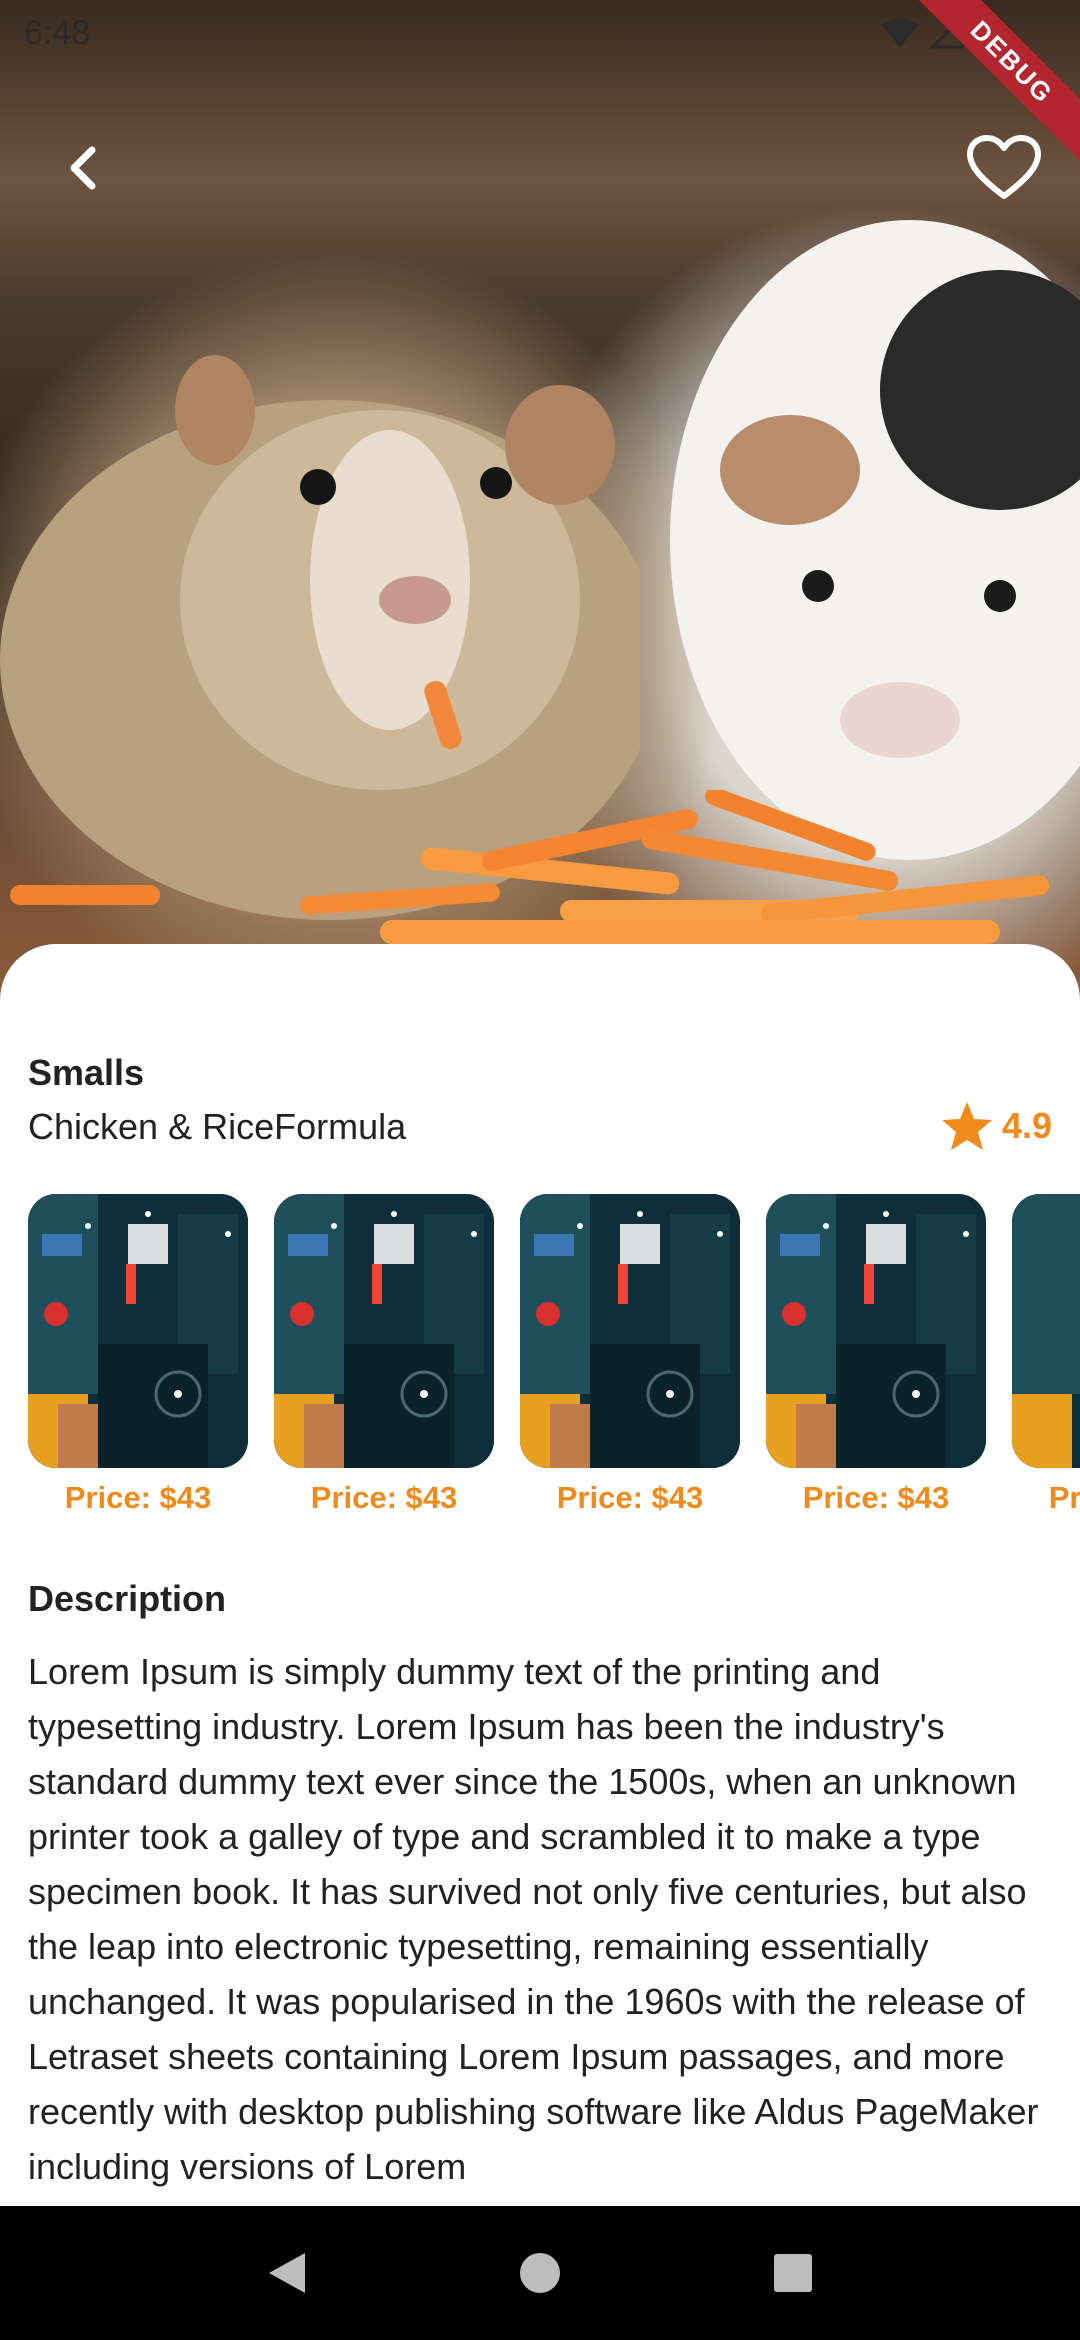 The width and height of the screenshot is (1080, 2340). What do you see at coordinates (875, 540) in the screenshot?
I see `guinea-pig-right` at bounding box center [875, 540].